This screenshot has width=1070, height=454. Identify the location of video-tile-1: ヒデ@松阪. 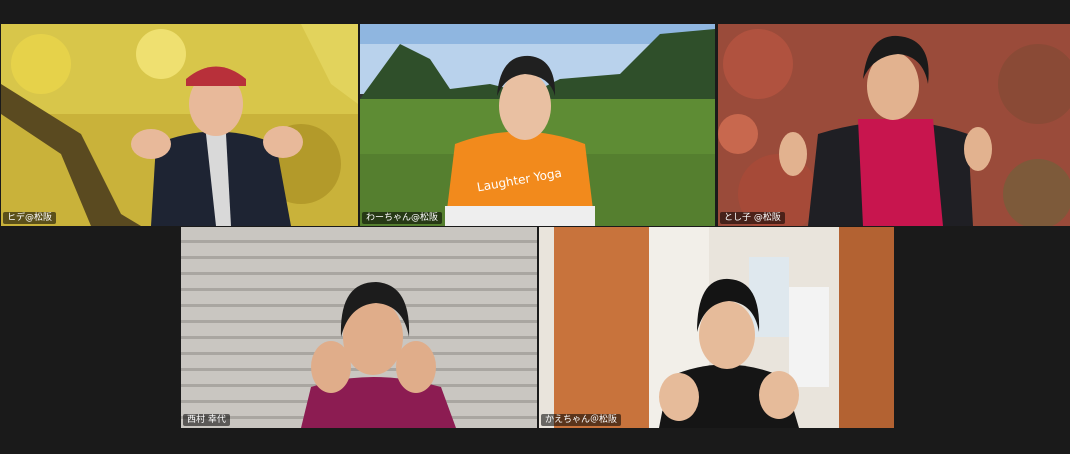
(179, 125).